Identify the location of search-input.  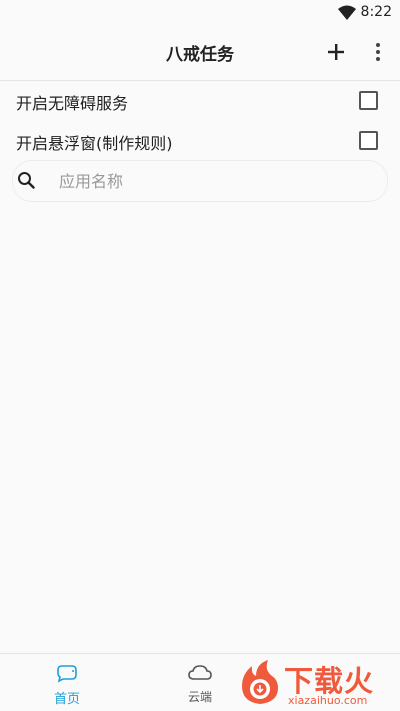
(209, 181).